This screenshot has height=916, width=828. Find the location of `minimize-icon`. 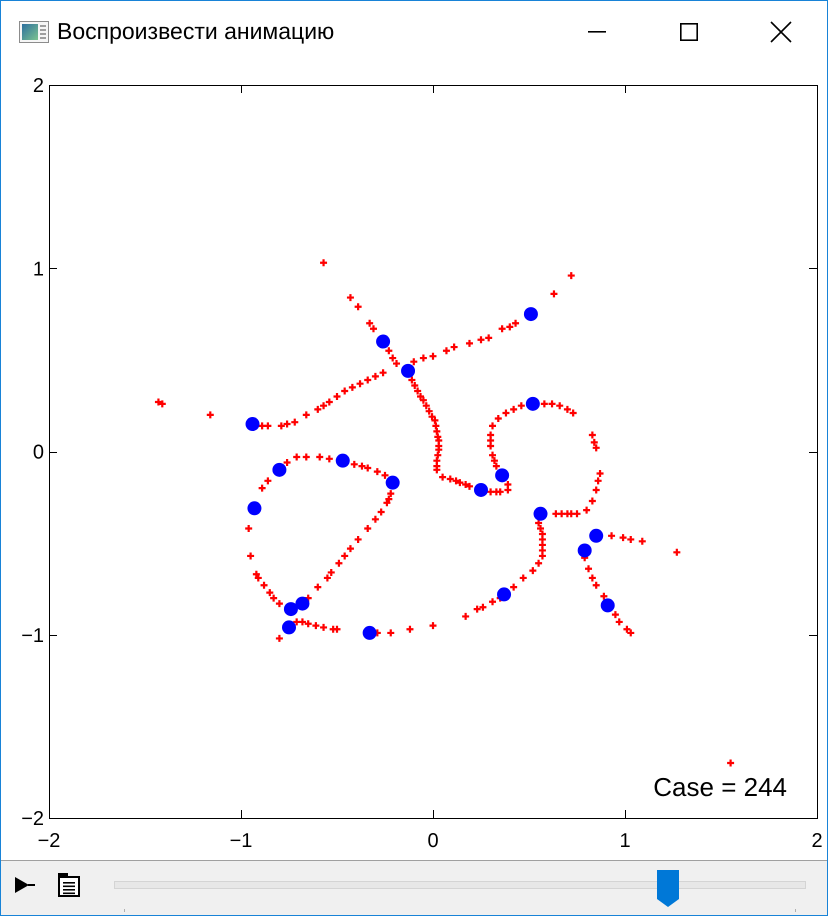

minimize-icon is located at coordinates (597, 31).